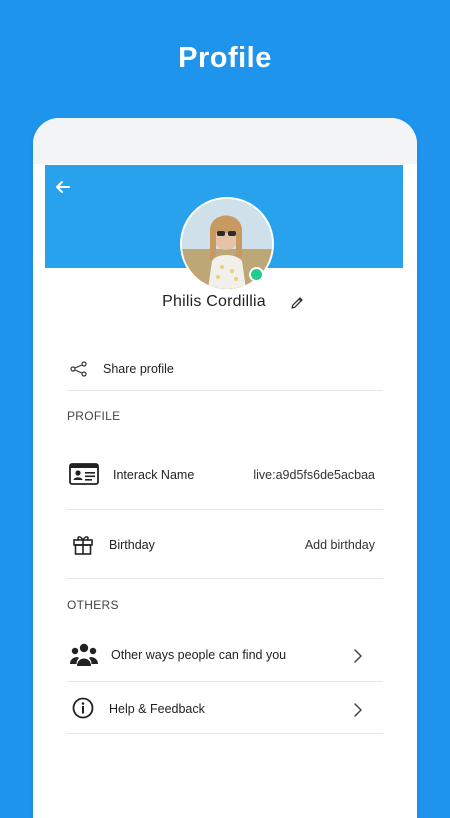  What do you see at coordinates (314, 475) in the screenshot?
I see `interack-name-value: live:a9d5fs6de5acbaa` at bounding box center [314, 475].